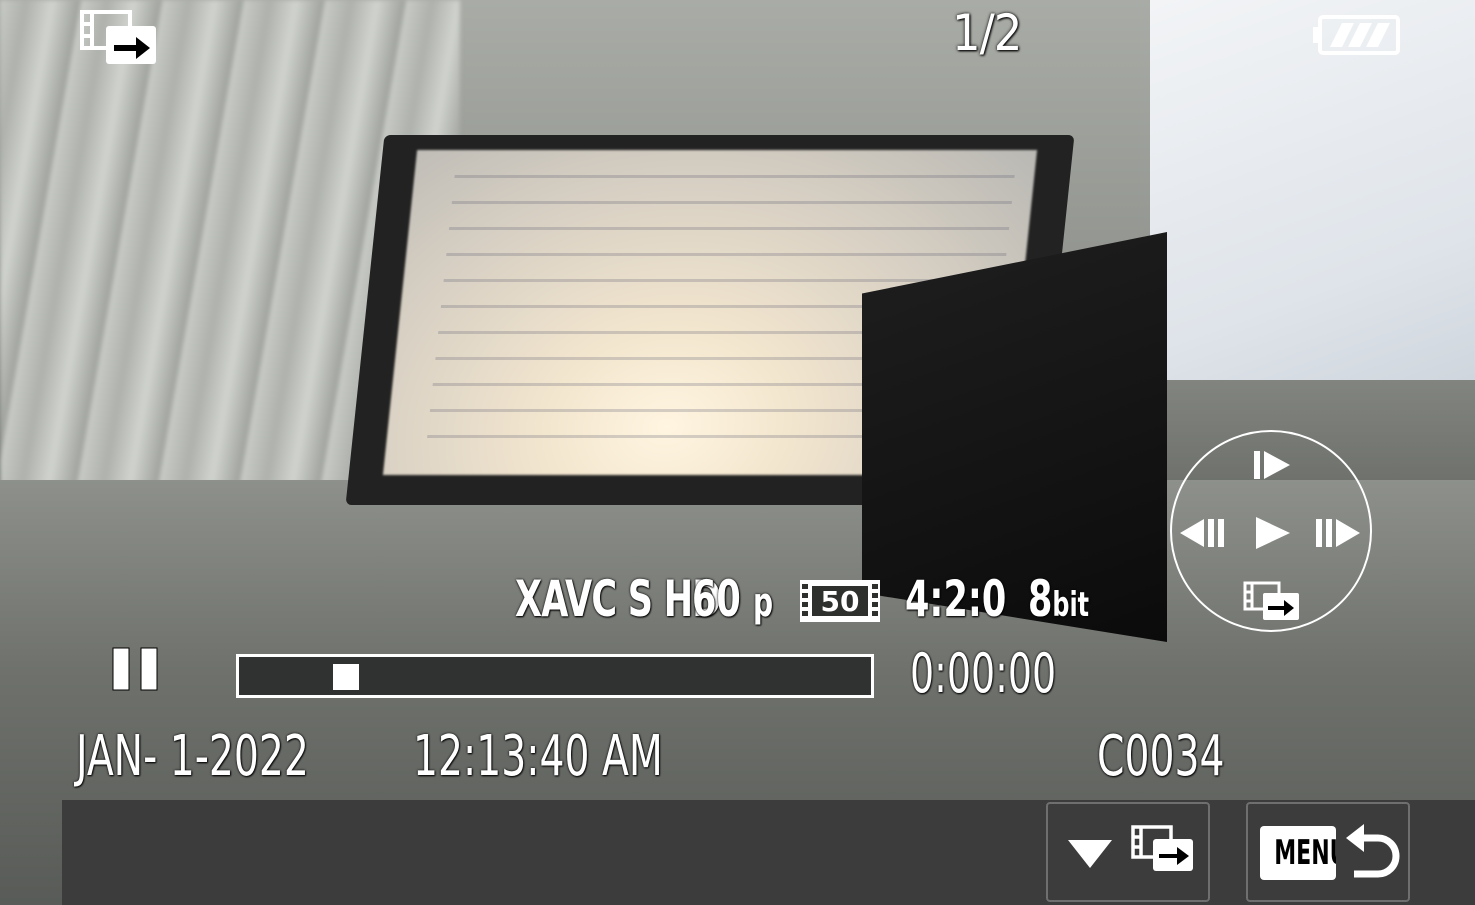  I want to click on timecode: 0:00:00, so click(983, 673).